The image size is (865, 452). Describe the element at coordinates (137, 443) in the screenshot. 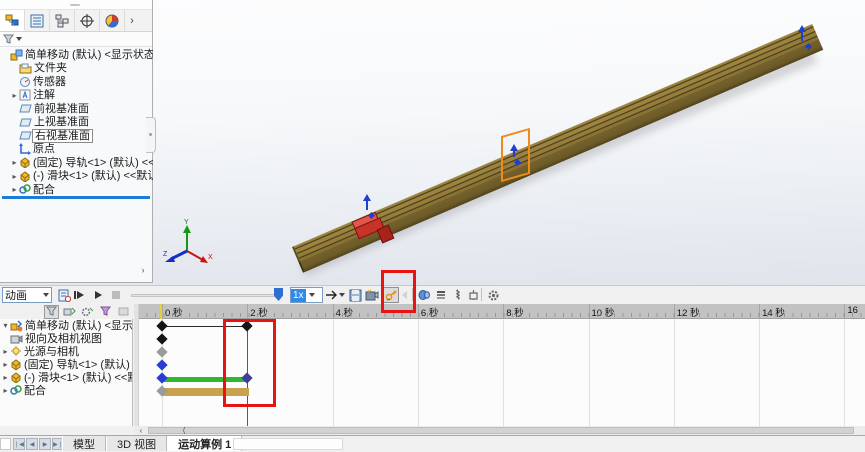

I see `doc-tab-item: 3D 视图` at that location.